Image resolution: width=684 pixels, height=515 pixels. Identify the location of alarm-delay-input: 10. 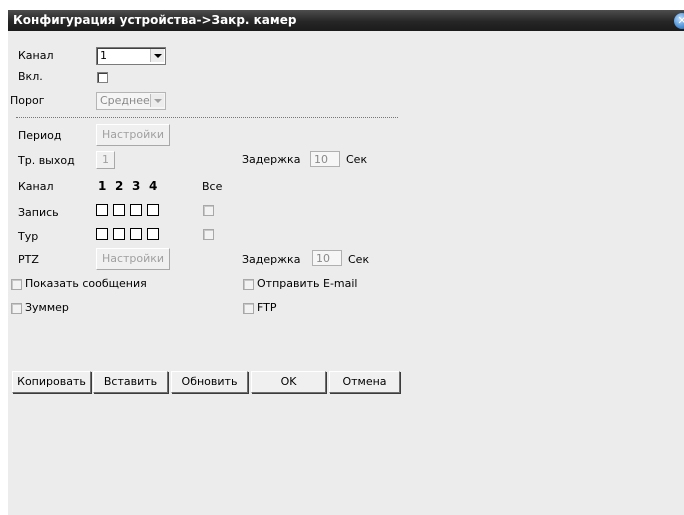
(325, 159).